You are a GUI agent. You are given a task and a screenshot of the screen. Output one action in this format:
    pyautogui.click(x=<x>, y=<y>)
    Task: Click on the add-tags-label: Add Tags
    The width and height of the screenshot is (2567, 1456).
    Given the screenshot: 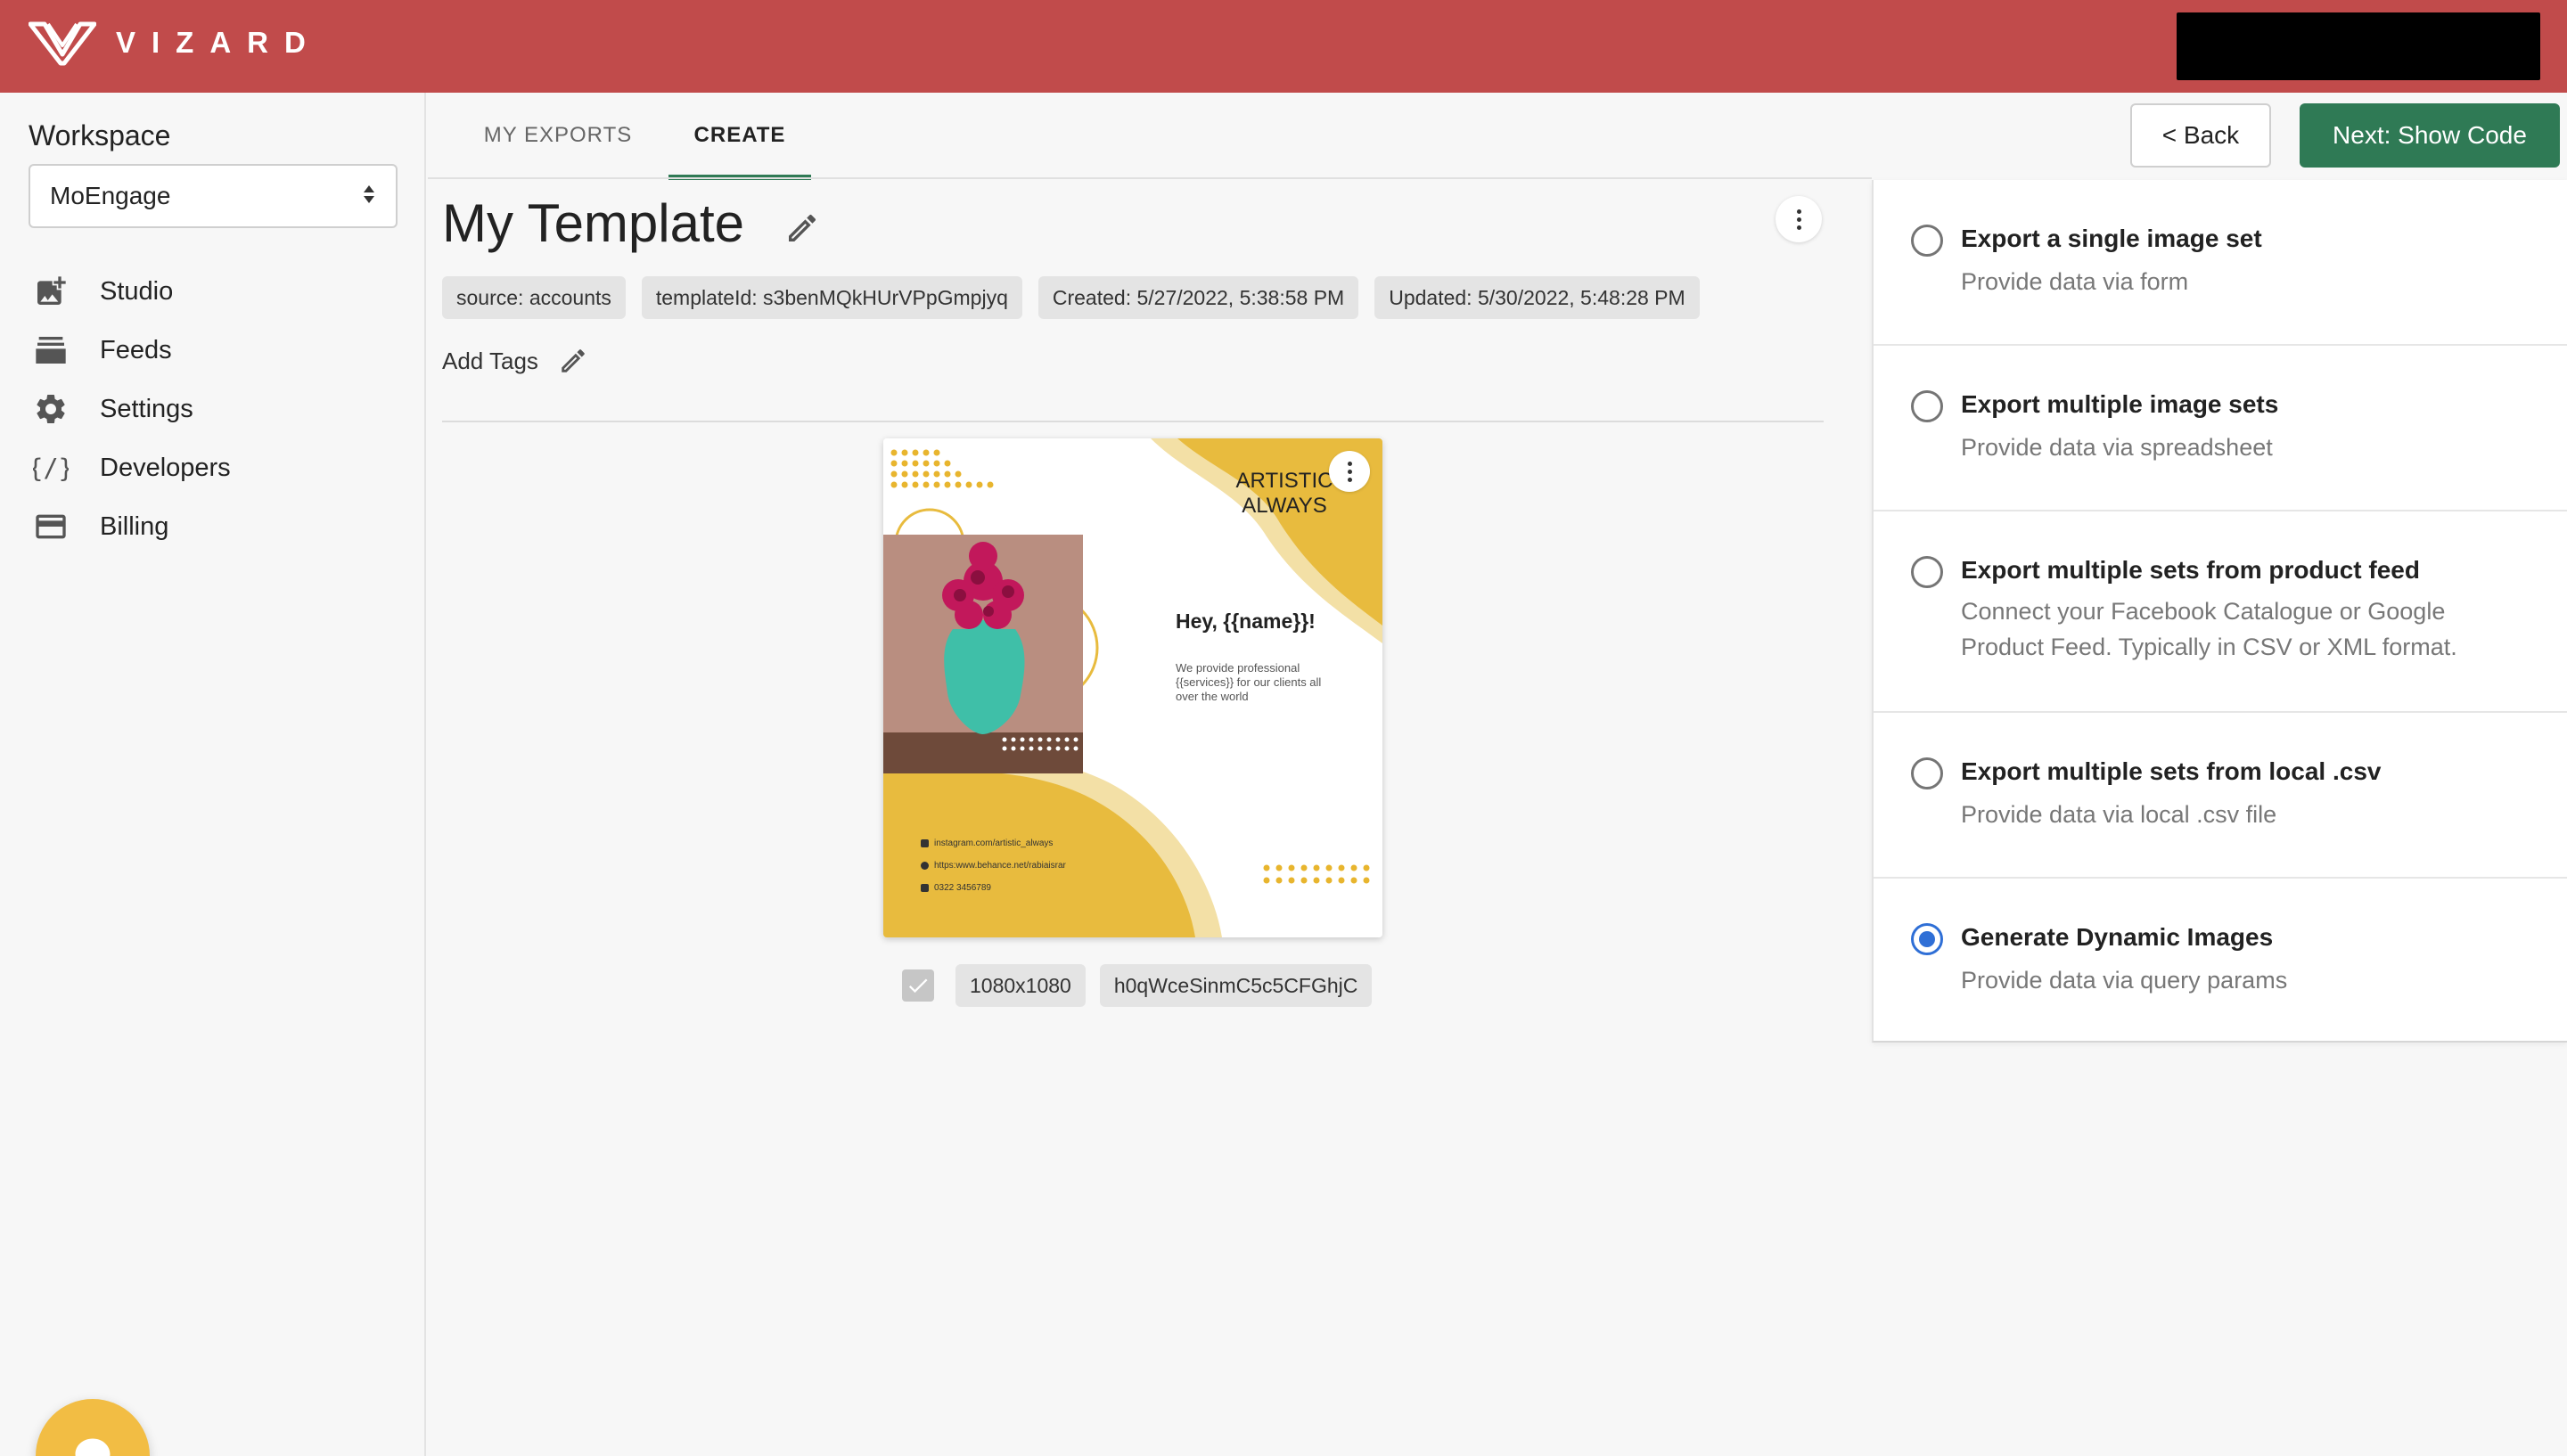 What is the action you would take?
    pyautogui.click(x=490, y=361)
    